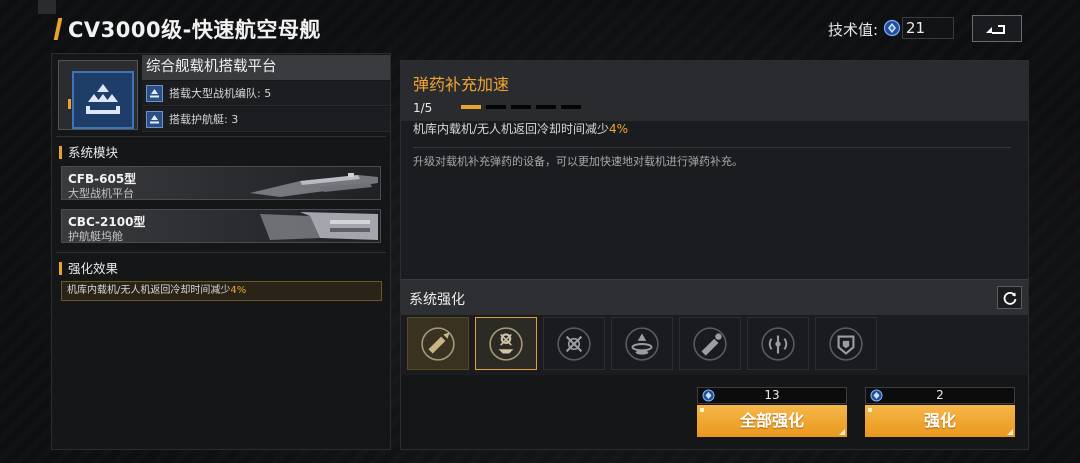  I want to click on signal-tower-icon, so click(778, 343).